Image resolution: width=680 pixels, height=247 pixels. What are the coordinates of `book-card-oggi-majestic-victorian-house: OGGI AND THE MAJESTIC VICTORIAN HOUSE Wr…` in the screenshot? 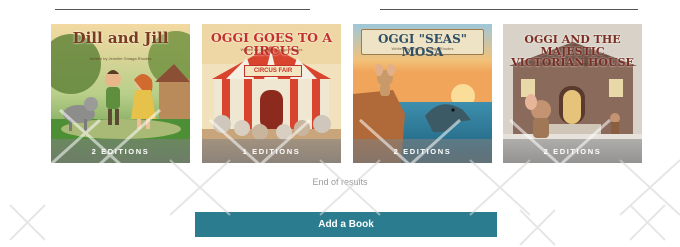 It's located at (572, 93).